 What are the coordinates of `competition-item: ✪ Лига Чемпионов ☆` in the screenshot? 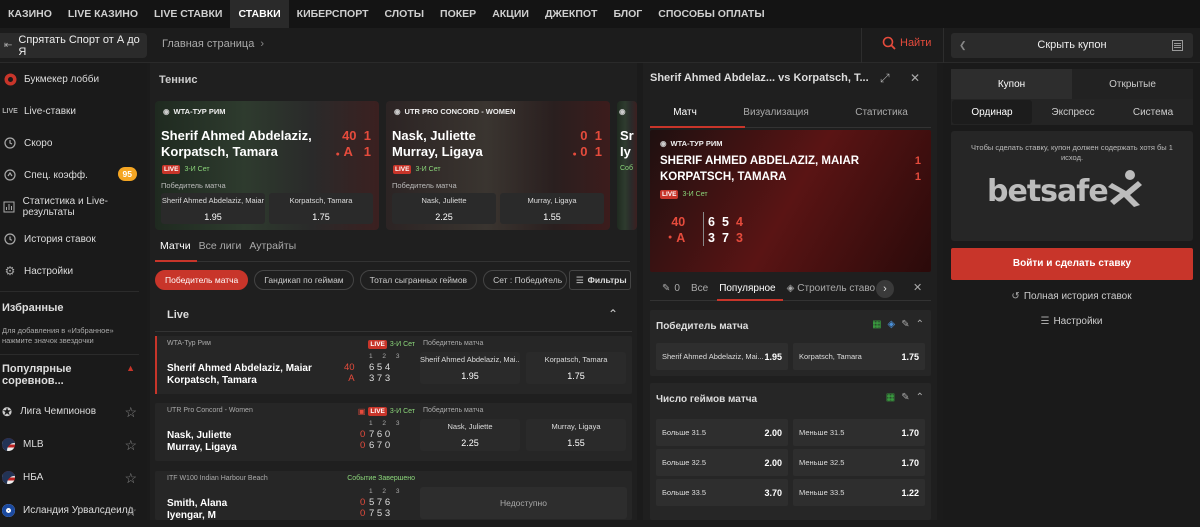 It's located at (73, 411).